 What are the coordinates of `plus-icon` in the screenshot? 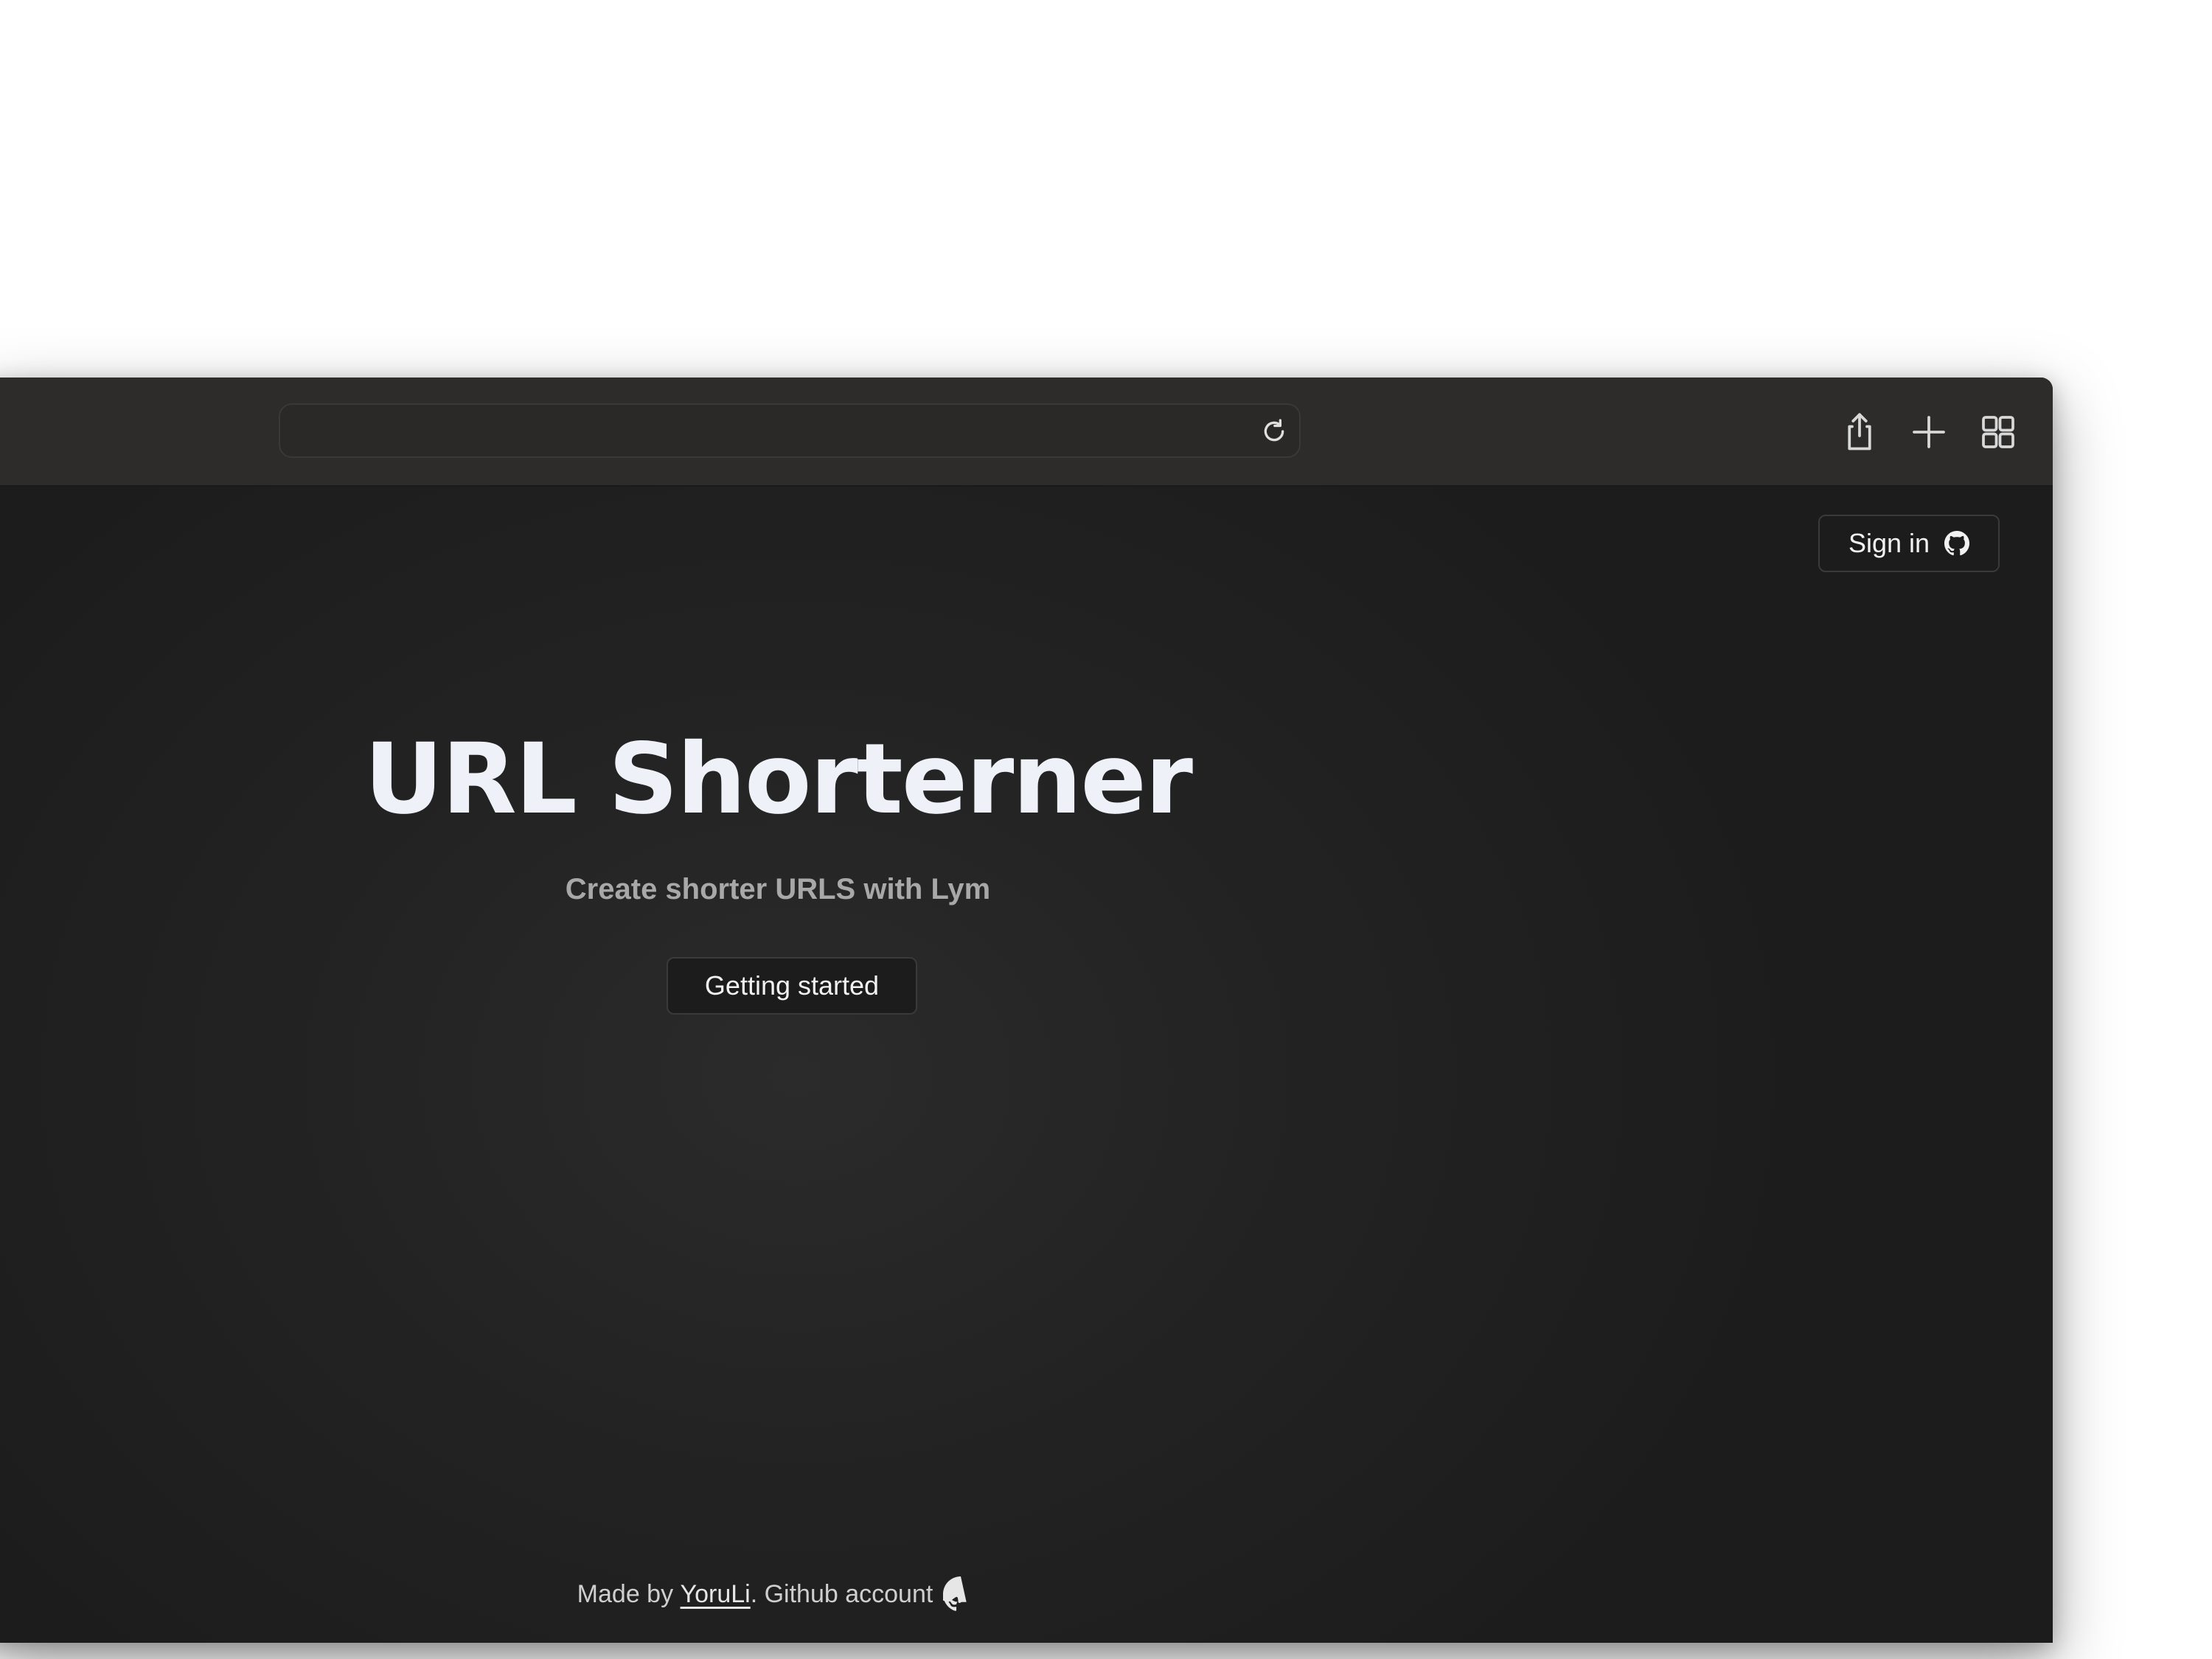 It's located at (1929, 432).